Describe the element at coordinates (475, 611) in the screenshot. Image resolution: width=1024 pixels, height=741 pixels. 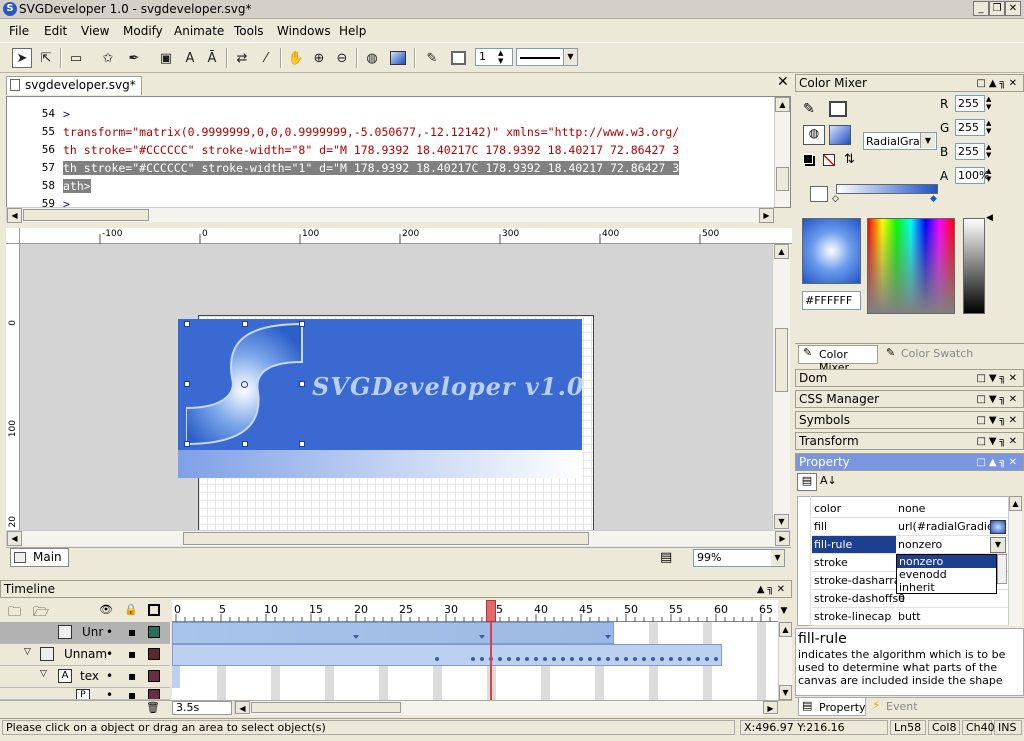
I see `frame-ruler` at that location.